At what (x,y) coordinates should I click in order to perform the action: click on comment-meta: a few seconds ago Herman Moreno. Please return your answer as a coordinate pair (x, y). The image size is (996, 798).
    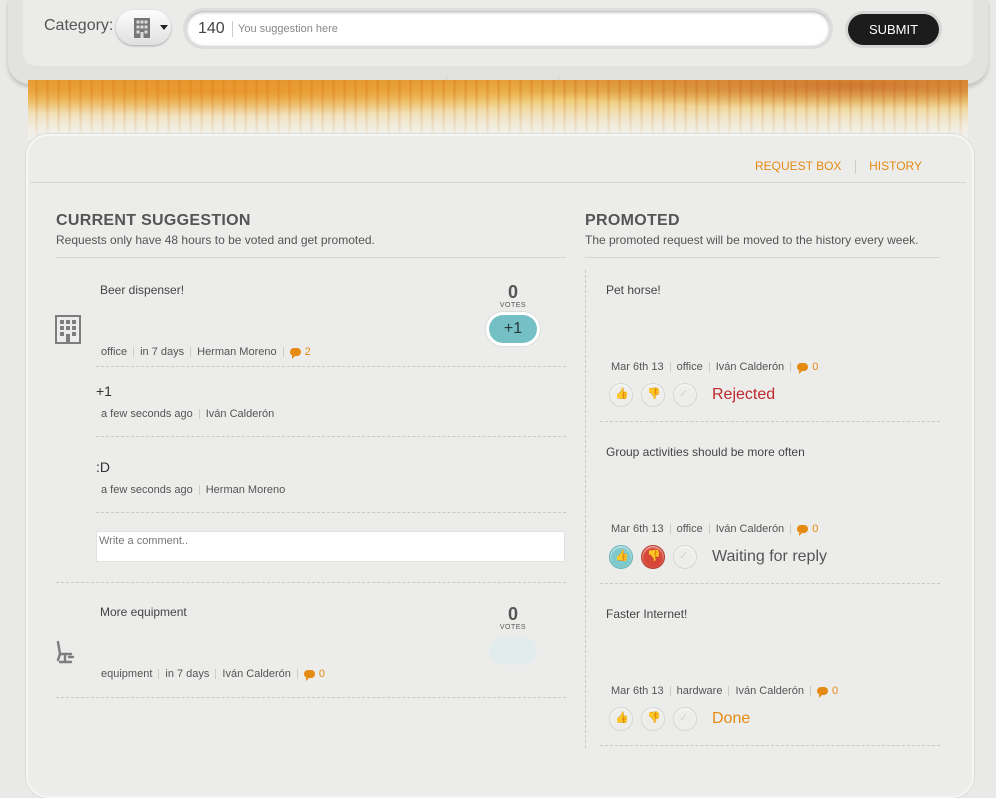
    Looking at the image, I should click on (193, 490).